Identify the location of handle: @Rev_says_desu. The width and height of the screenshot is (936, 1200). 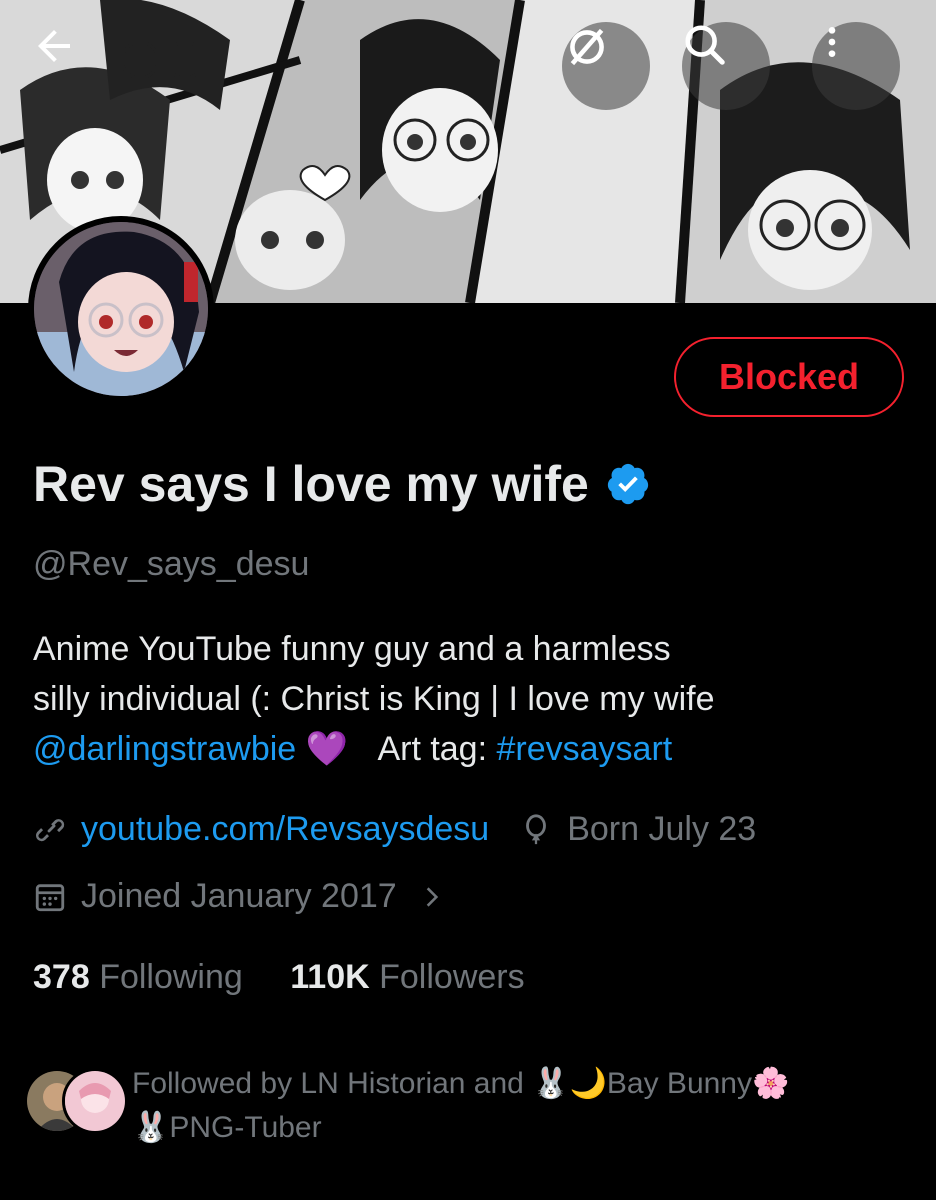
(171, 564).